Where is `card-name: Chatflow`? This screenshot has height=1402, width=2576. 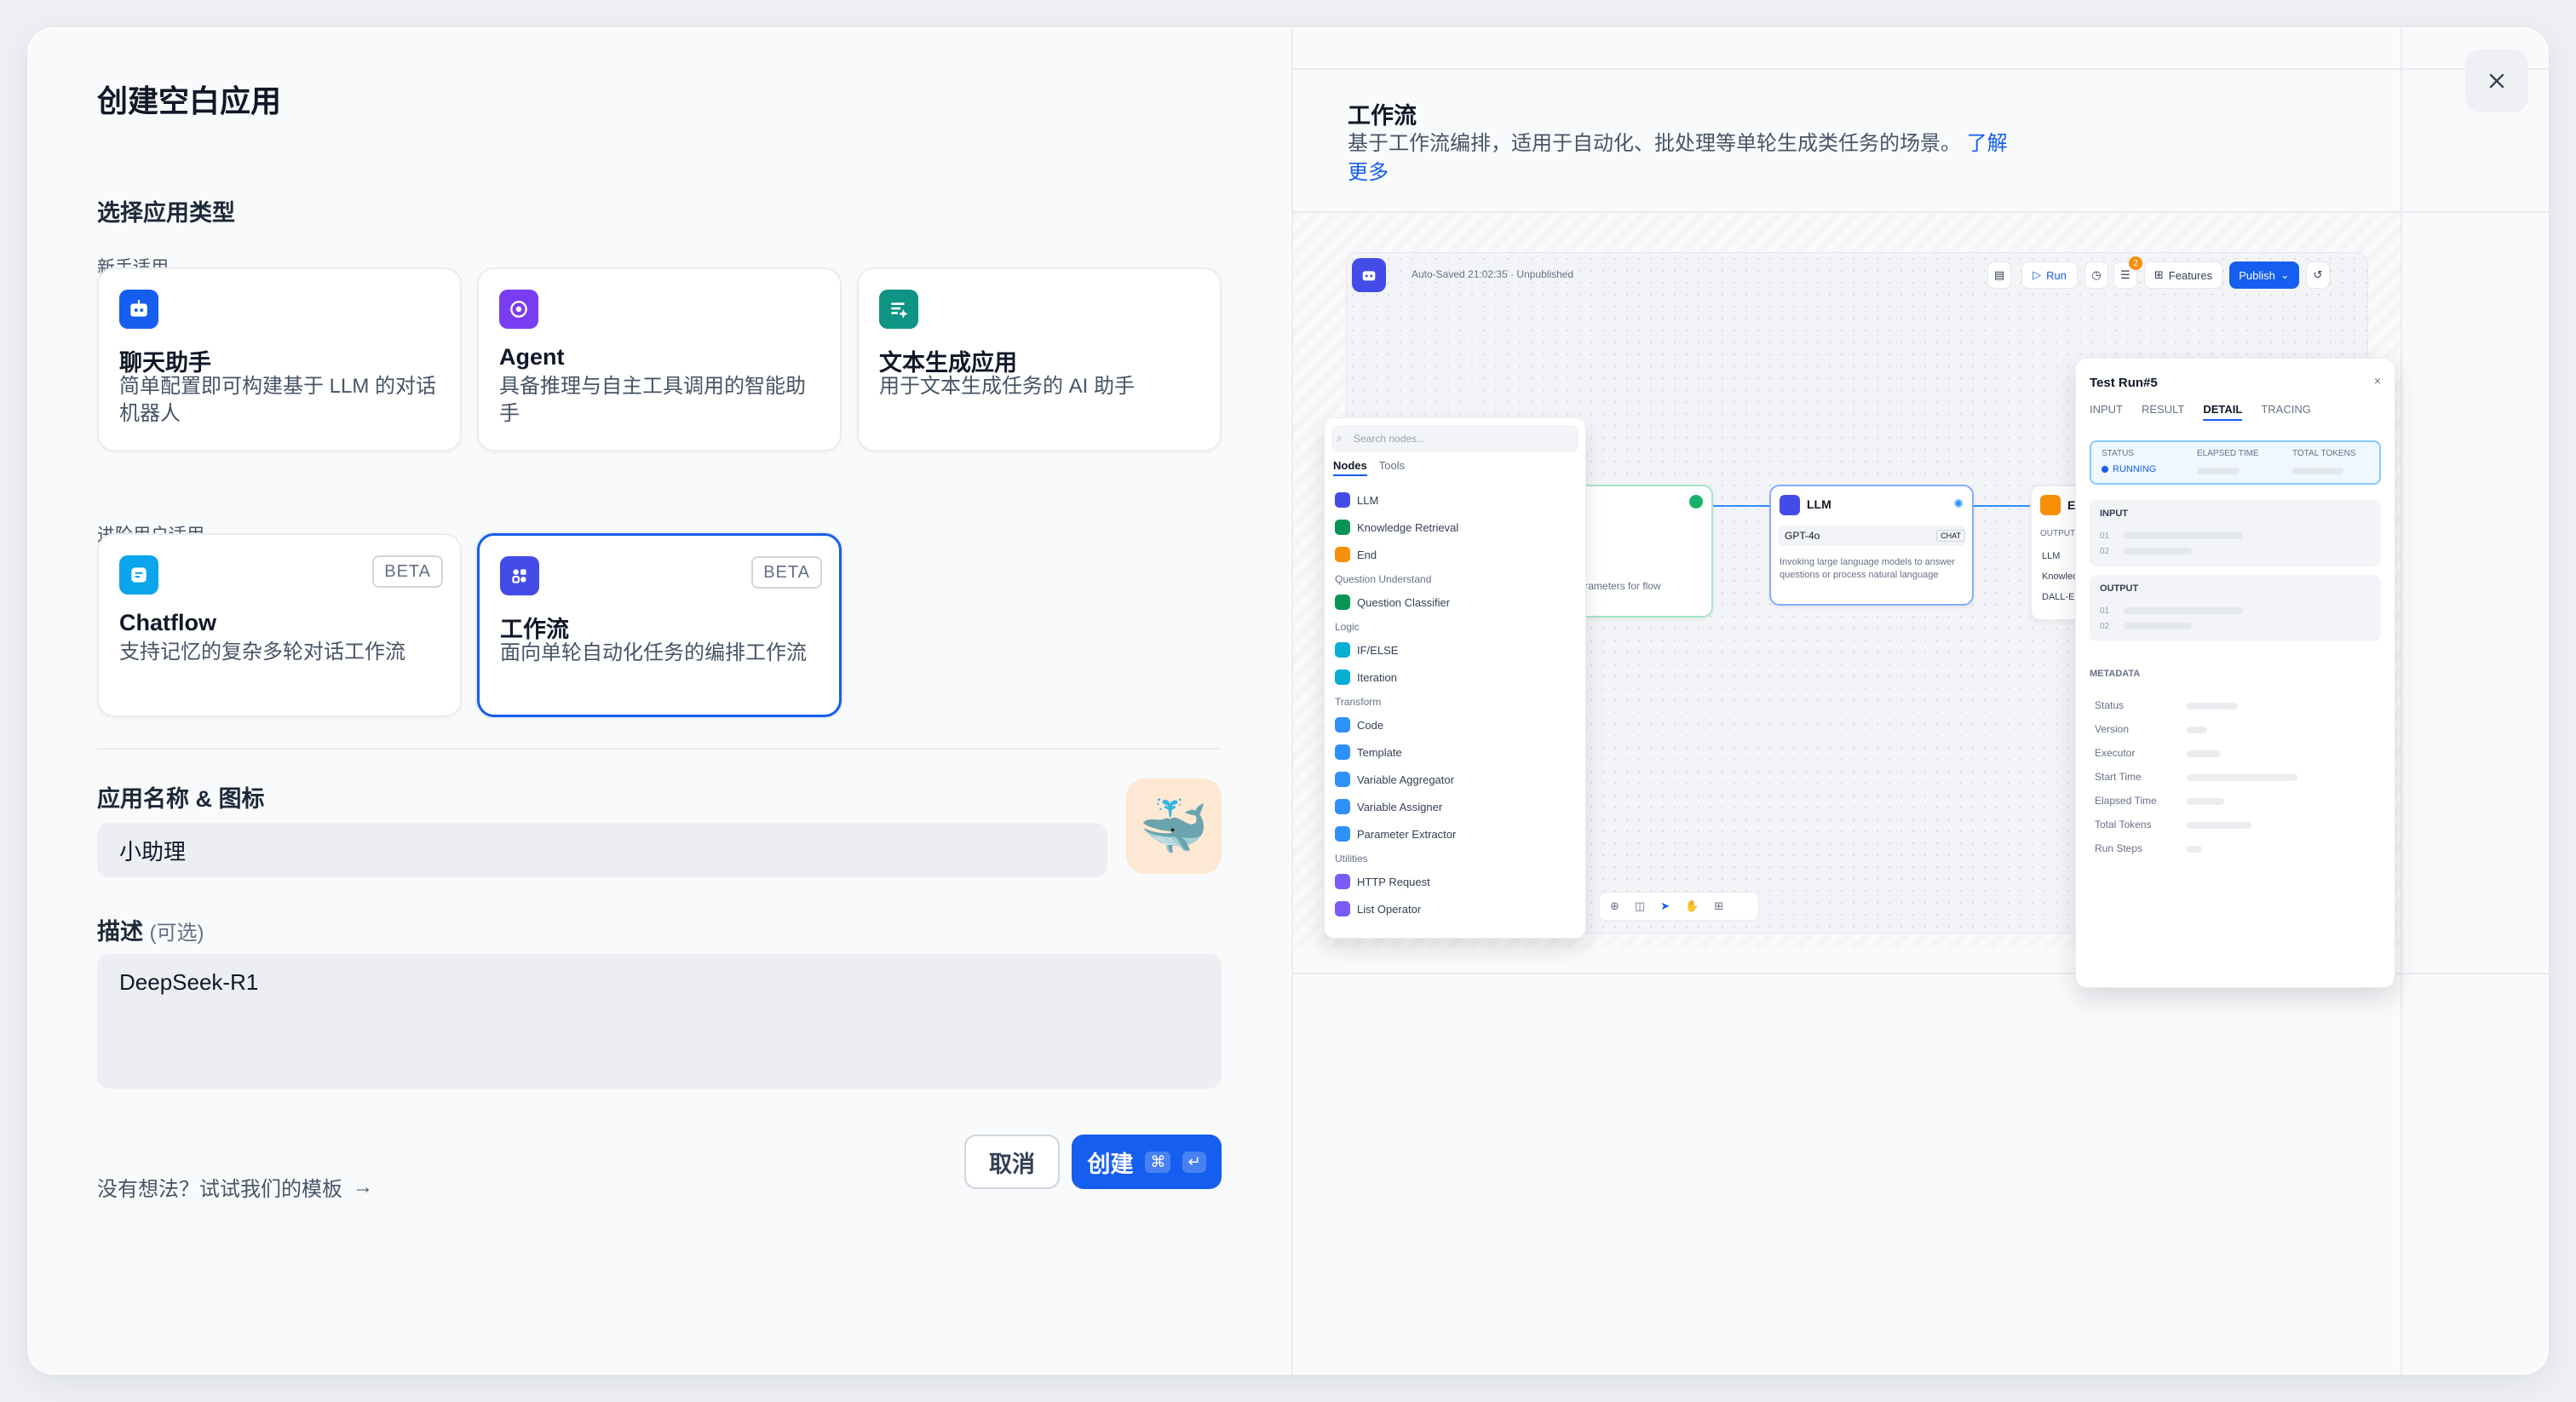
card-name: Chatflow is located at coordinates (168, 622).